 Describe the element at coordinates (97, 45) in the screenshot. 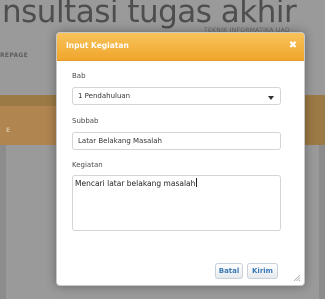

I see `dialog-title: Input Kegiatan` at that location.